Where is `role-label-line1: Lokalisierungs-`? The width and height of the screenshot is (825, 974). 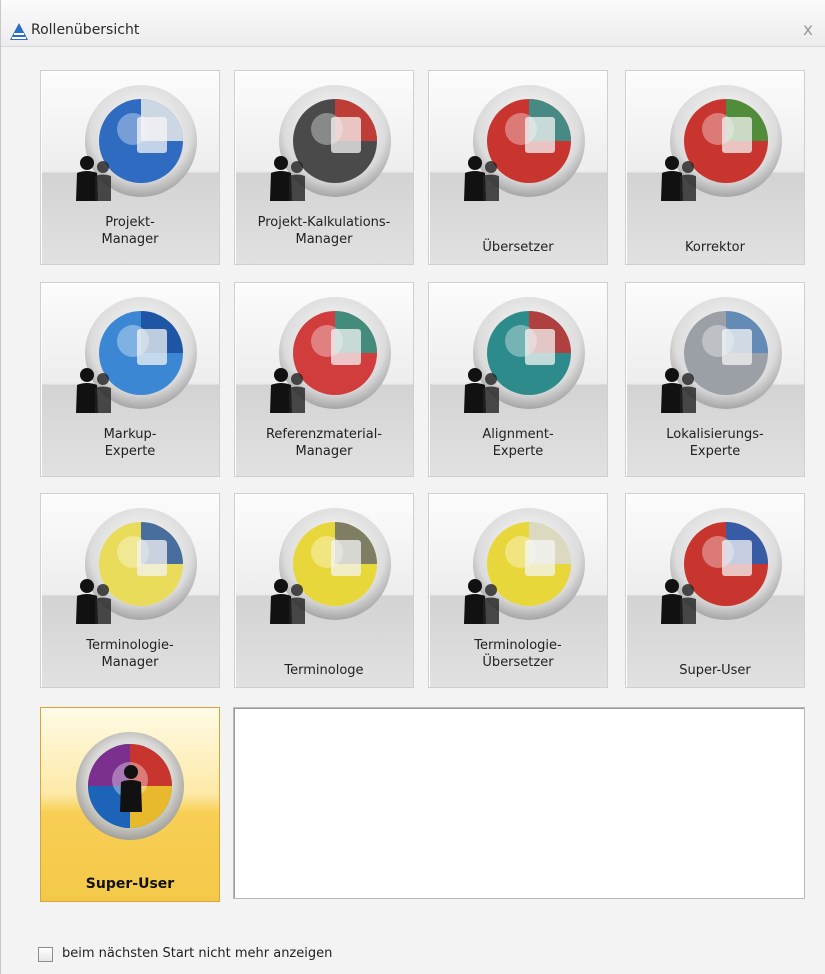
role-label-line1: Lokalisierungs- is located at coordinates (715, 434).